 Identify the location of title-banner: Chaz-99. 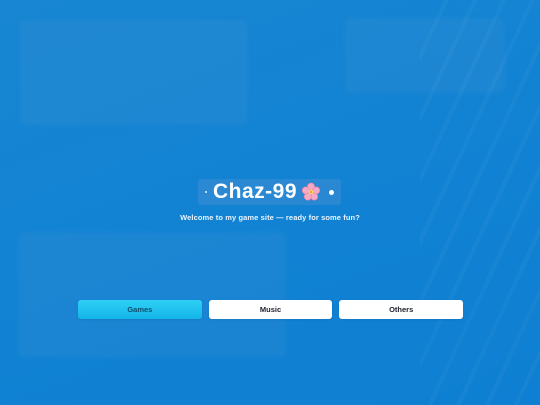
(269, 192).